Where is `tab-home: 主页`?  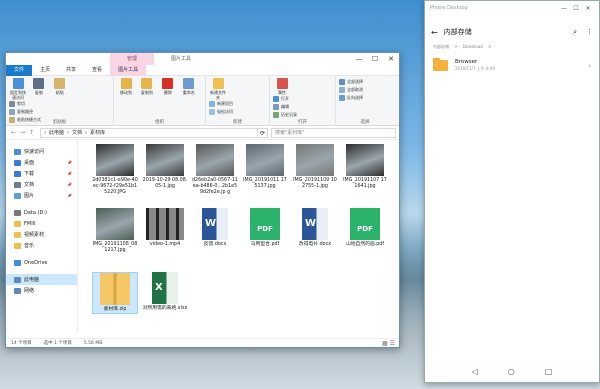
tab-home: 主页 is located at coordinates (45, 70).